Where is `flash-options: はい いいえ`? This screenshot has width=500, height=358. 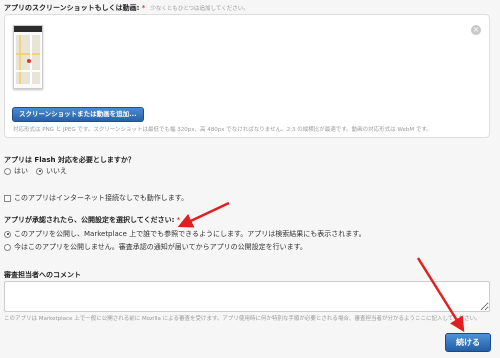 flash-options: はい いいえ is located at coordinates (39, 171).